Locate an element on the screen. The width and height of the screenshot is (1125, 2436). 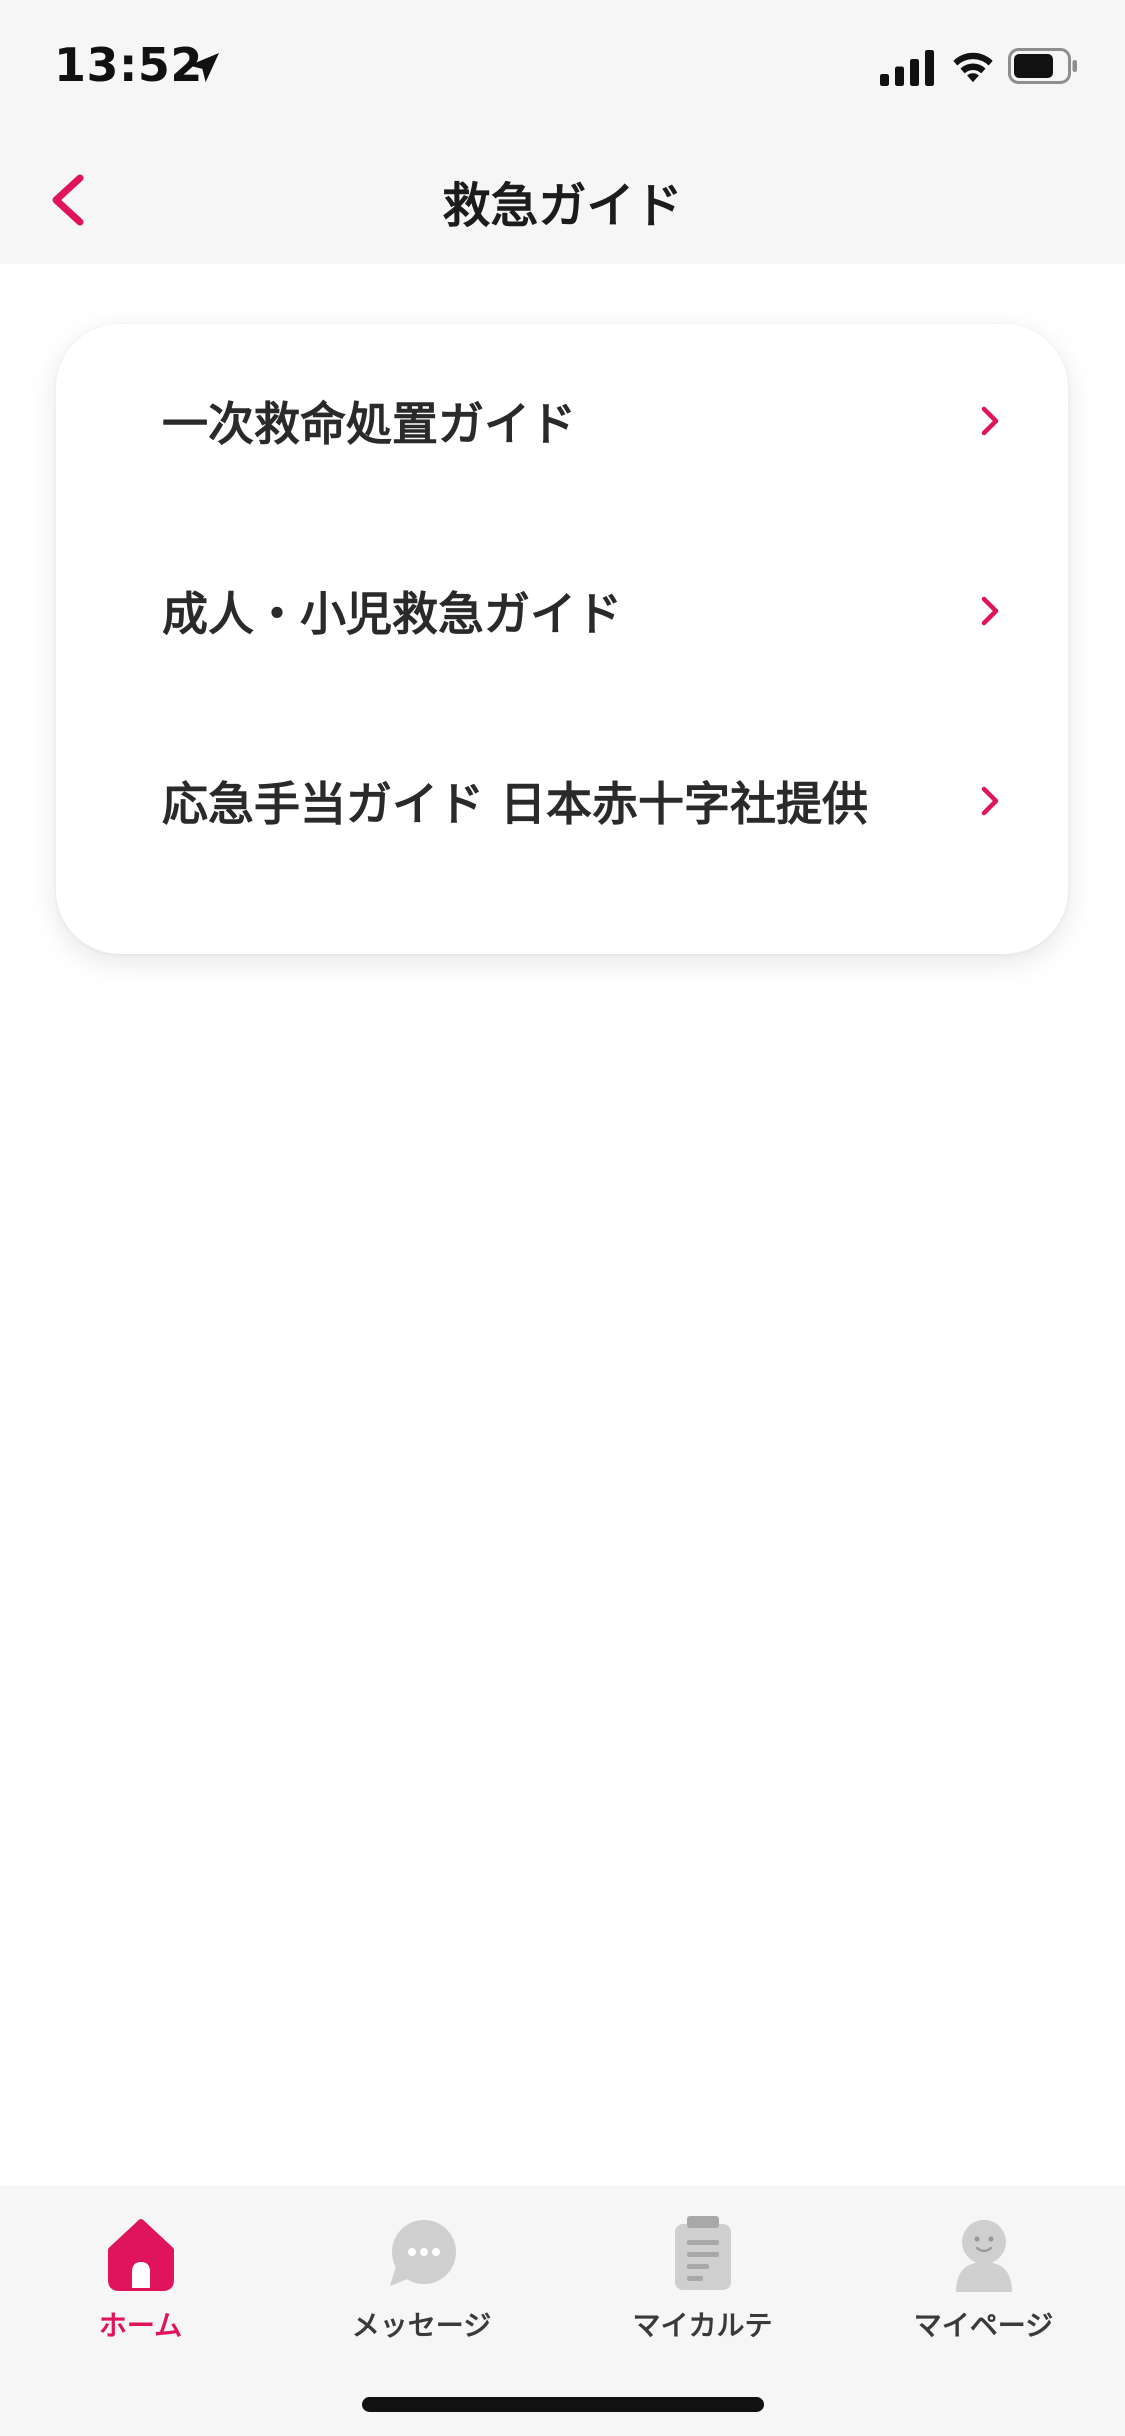
chat-bubble-icon is located at coordinates (422, 2253).